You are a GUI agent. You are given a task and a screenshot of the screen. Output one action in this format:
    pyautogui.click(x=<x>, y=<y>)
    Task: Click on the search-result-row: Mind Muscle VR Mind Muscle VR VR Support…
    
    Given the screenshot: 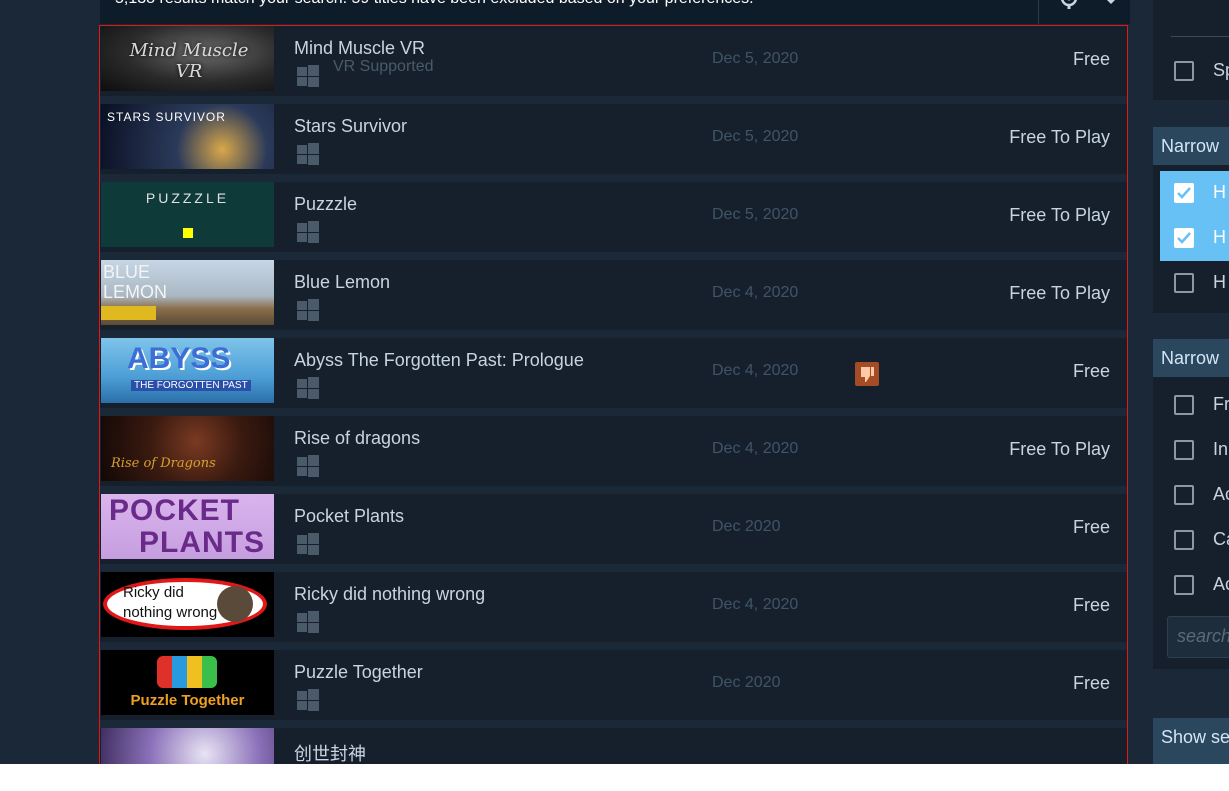 What is the action you would take?
    pyautogui.click(x=614, y=61)
    